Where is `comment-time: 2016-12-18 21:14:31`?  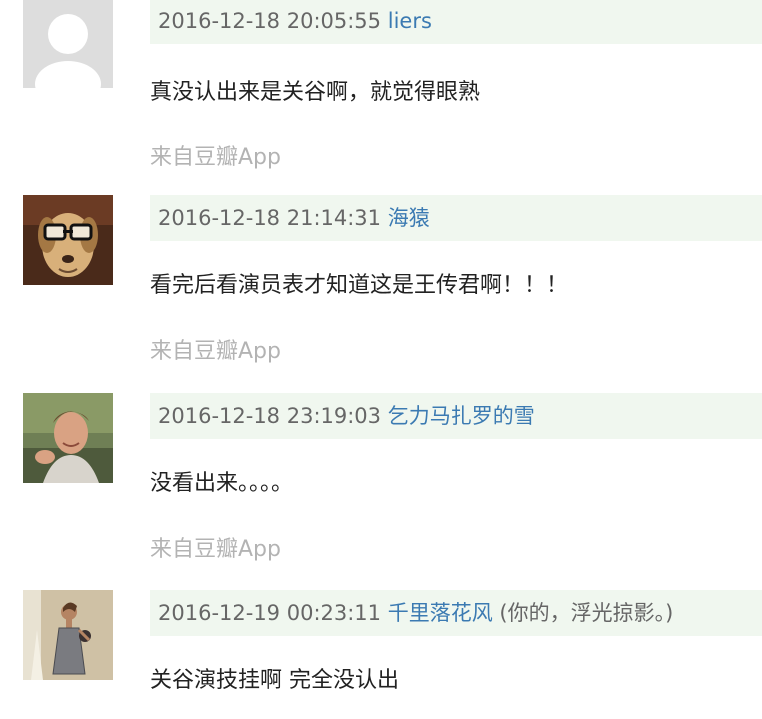
comment-time: 2016-12-18 21:14:31 is located at coordinates (270, 218).